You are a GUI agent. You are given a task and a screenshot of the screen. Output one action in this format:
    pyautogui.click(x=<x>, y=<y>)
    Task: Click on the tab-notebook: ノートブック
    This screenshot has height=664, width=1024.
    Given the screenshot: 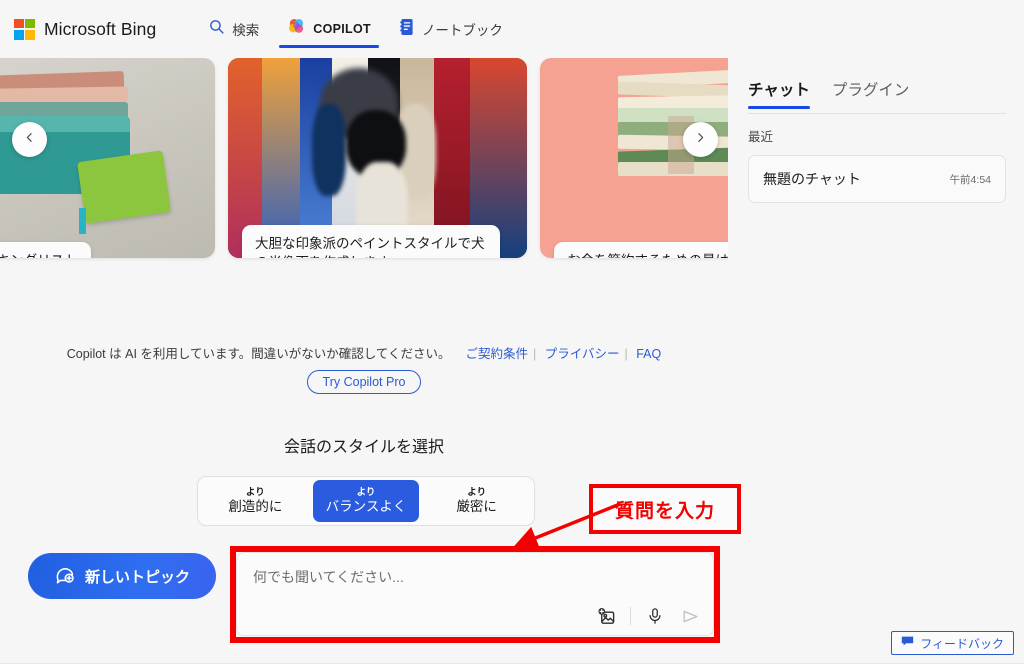 What is the action you would take?
    pyautogui.click(x=451, y=29)
    